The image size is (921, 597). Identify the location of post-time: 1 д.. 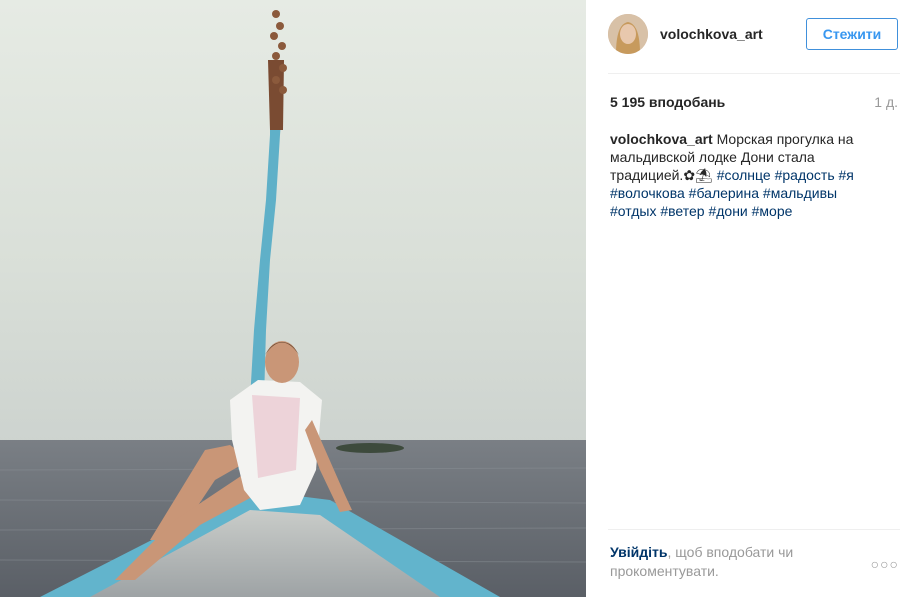
(886, 102).